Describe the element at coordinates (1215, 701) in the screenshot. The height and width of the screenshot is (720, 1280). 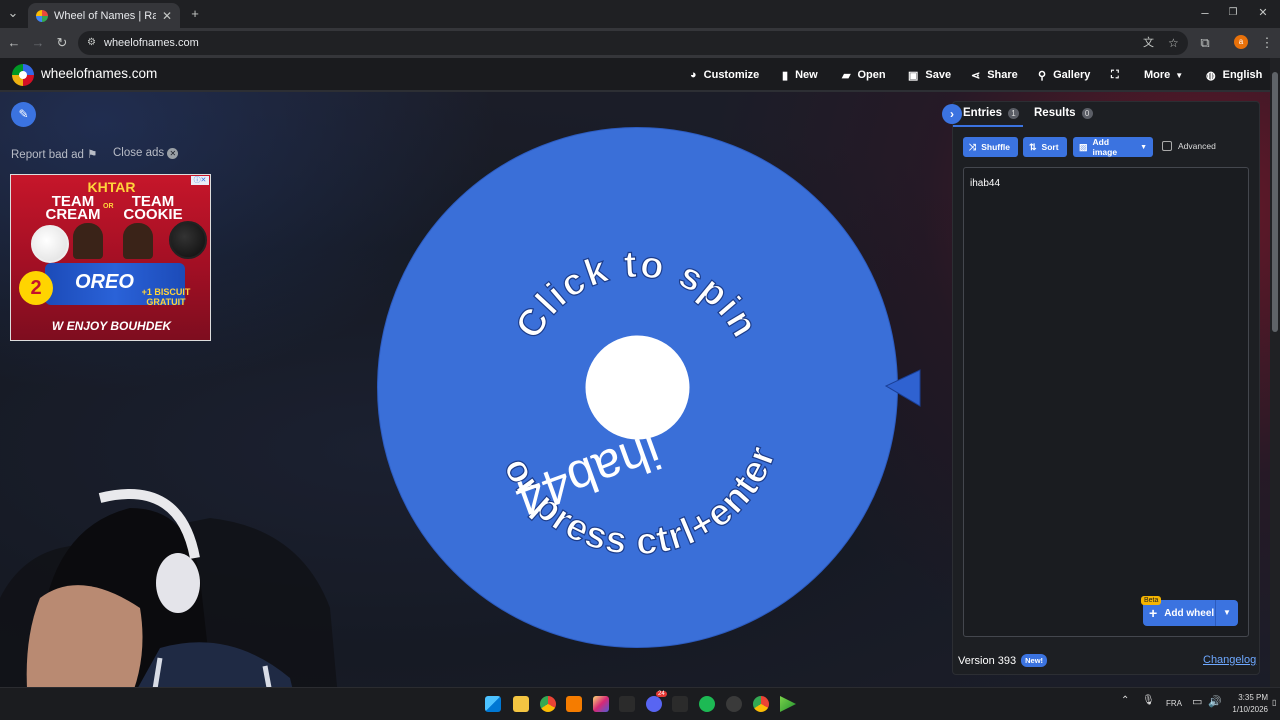
I see `volume-icon: 🔊` at that location.